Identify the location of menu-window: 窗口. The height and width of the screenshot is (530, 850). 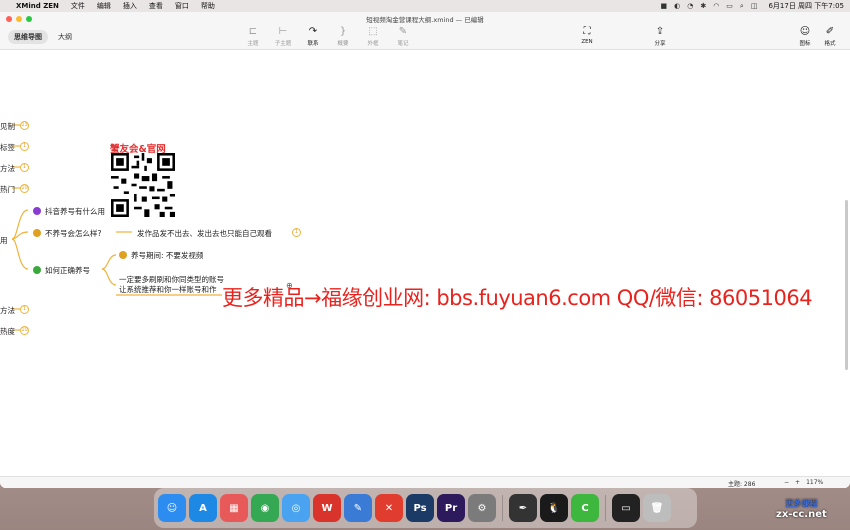
(182, 6).